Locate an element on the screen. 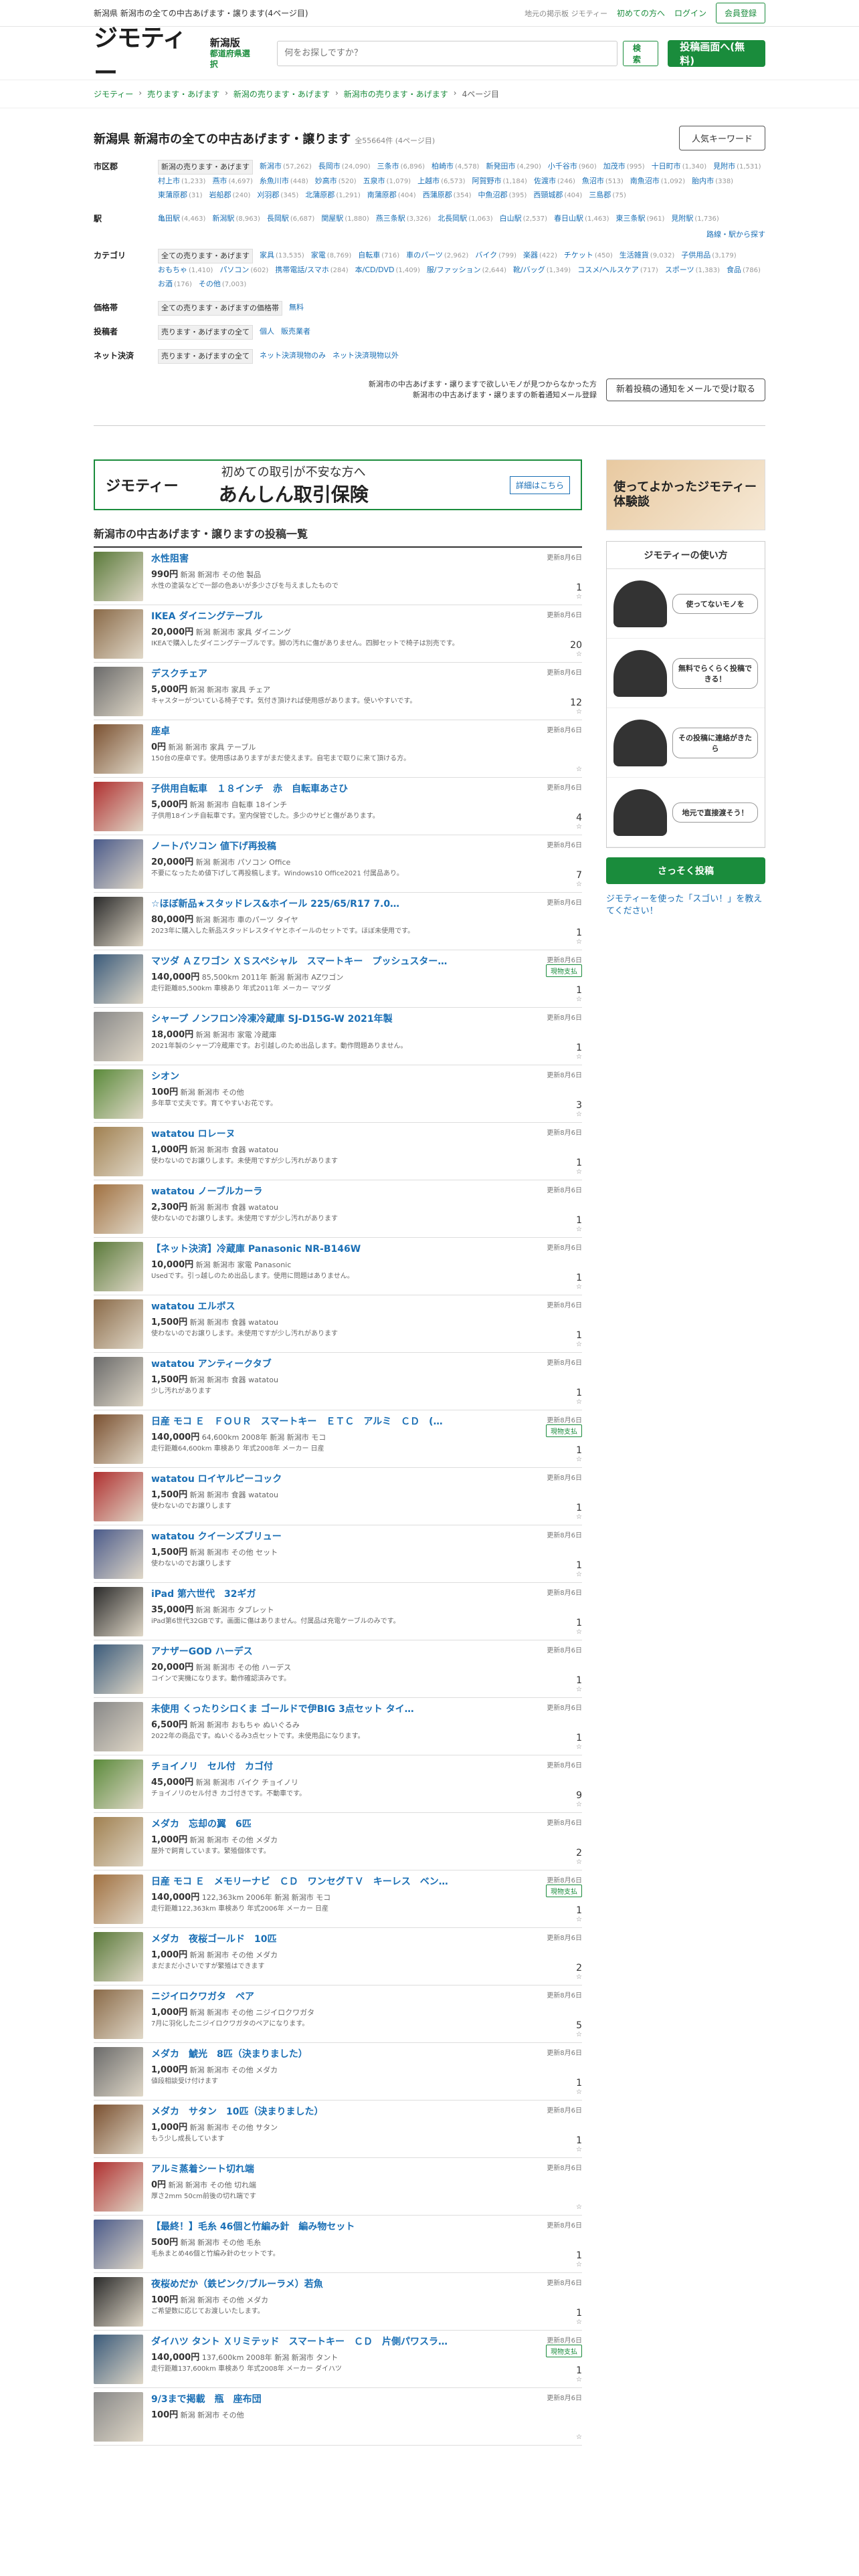 Image resolution: width=859 pixels, height=2576 pixels. item-title: メダカ 夜桜ゴールド 10匹 is located at coordinates (335, 1939).